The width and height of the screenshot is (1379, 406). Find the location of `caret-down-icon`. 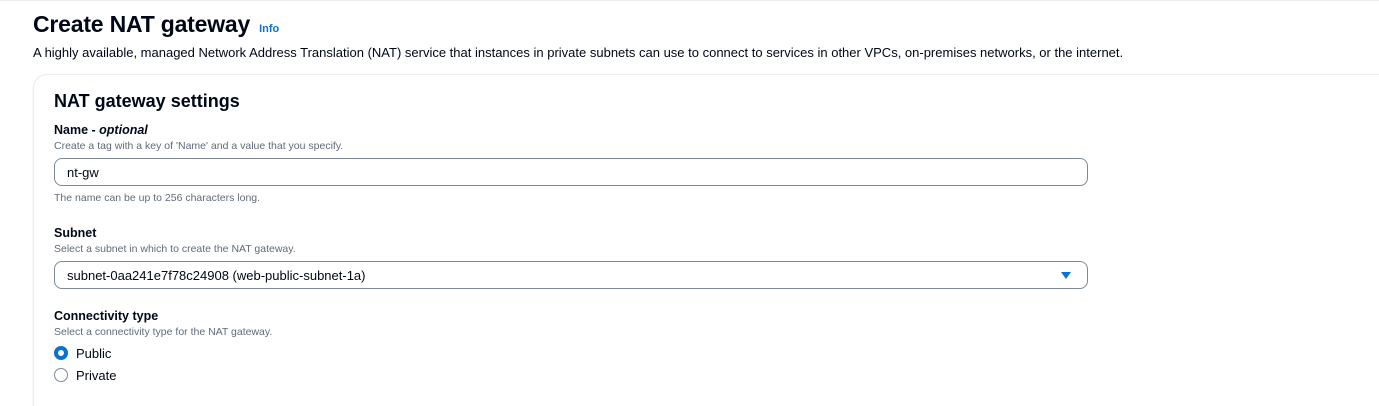

caret-down-icon is located at coordinates (1066, 275).